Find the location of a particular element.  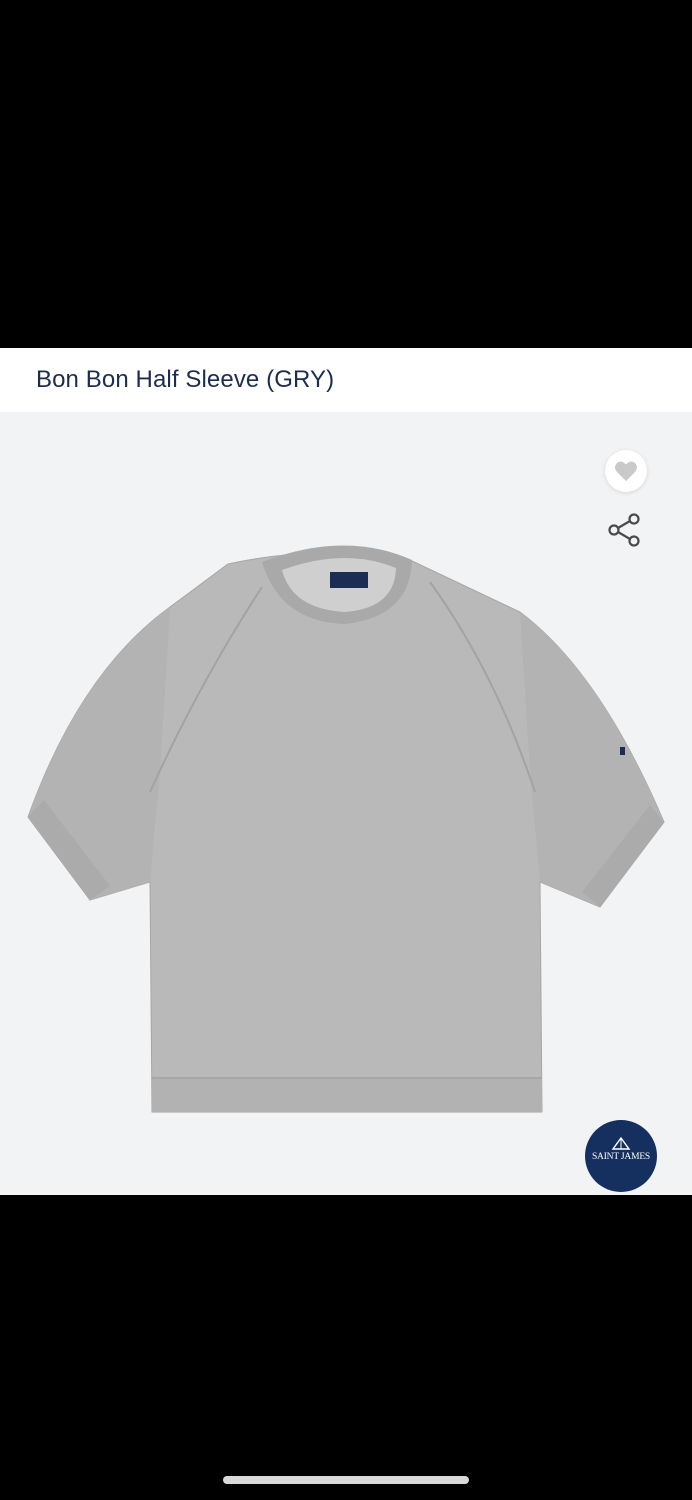

saint-james-logo: SAINT JAMES is located at coordinates (621, 1156).